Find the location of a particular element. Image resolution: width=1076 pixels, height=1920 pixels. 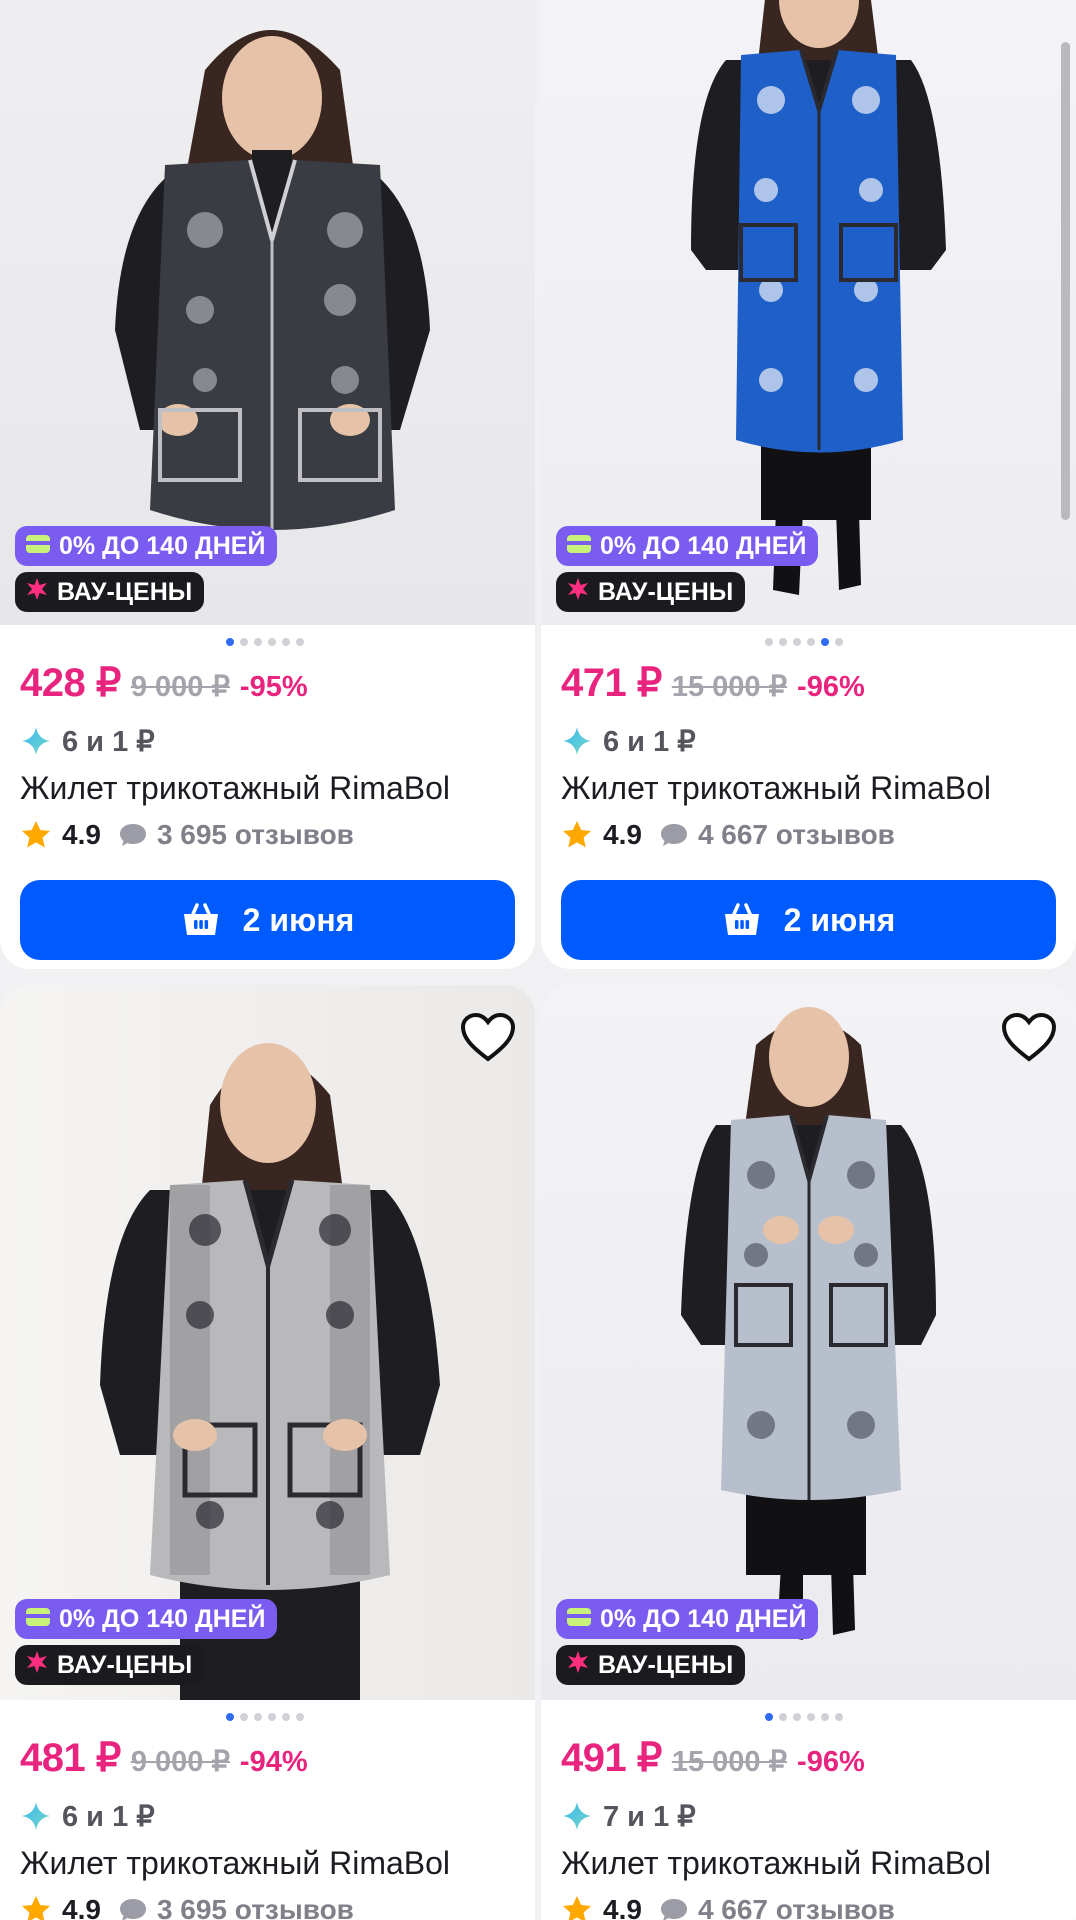

points-label: 7 и 1 ₽ is located at coordinates (649, 1816).